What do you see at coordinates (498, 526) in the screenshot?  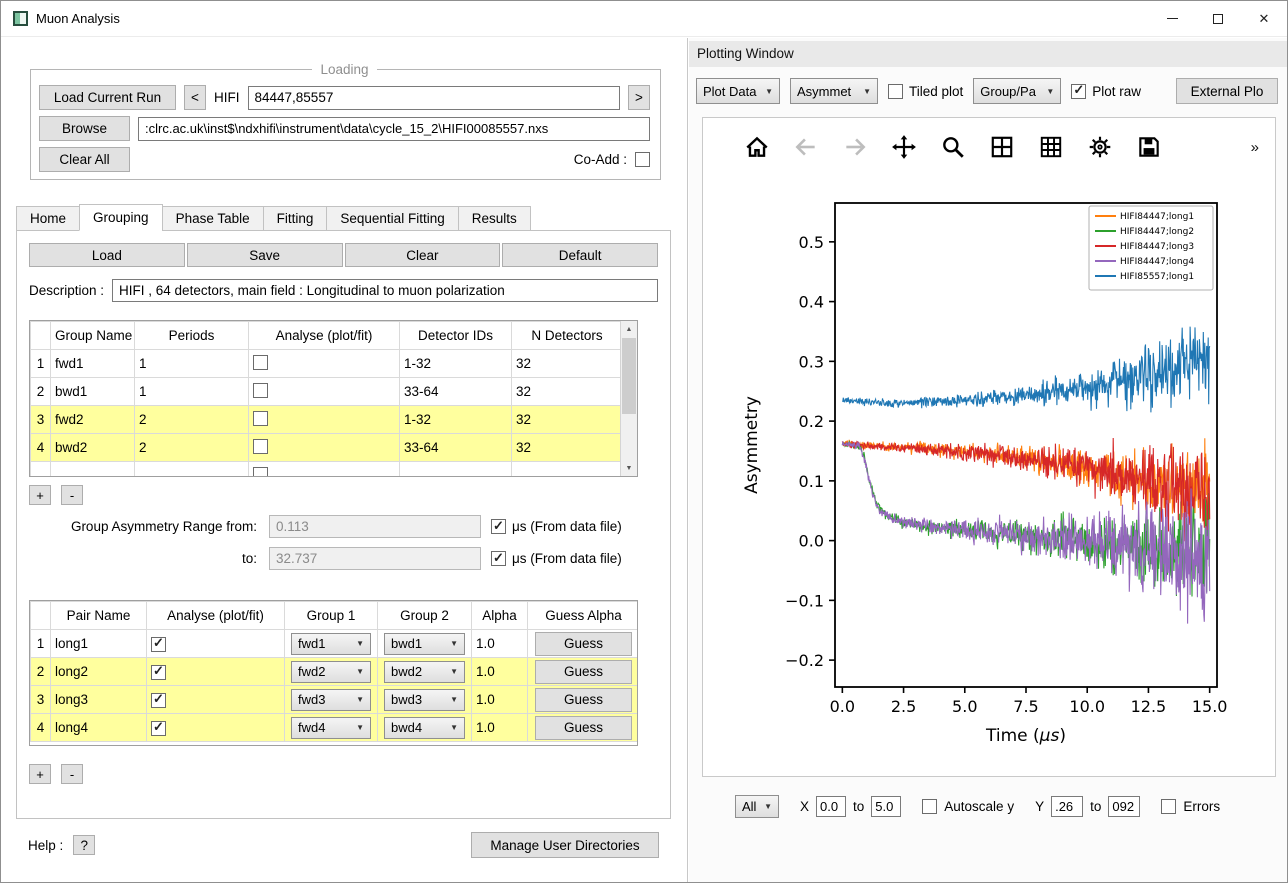 I see `range-from-checkbox` at bounding box center [498, 526].